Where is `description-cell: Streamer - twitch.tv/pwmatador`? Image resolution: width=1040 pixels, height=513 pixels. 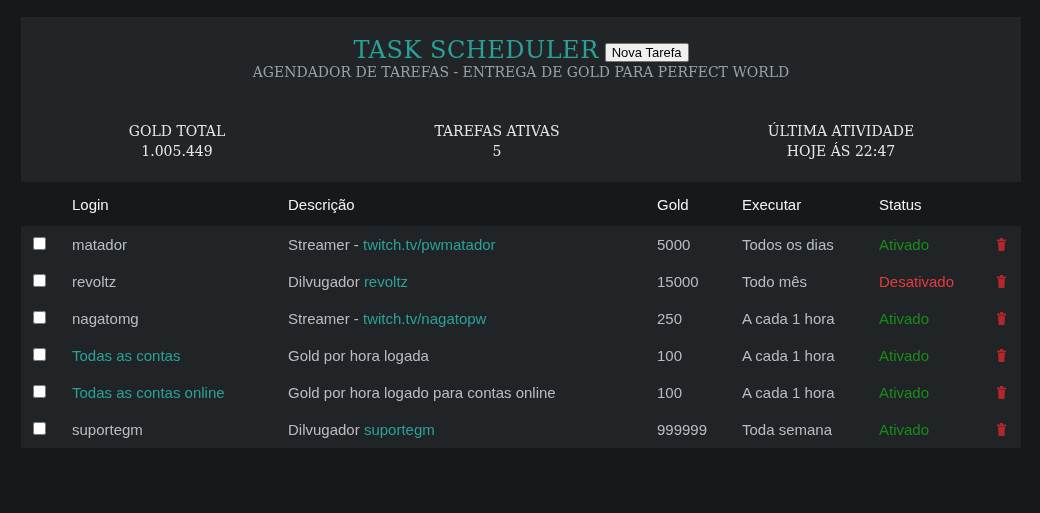
description-cell: Streamer - twitch.tv/pwmatador is located at coordinates (392, 244).